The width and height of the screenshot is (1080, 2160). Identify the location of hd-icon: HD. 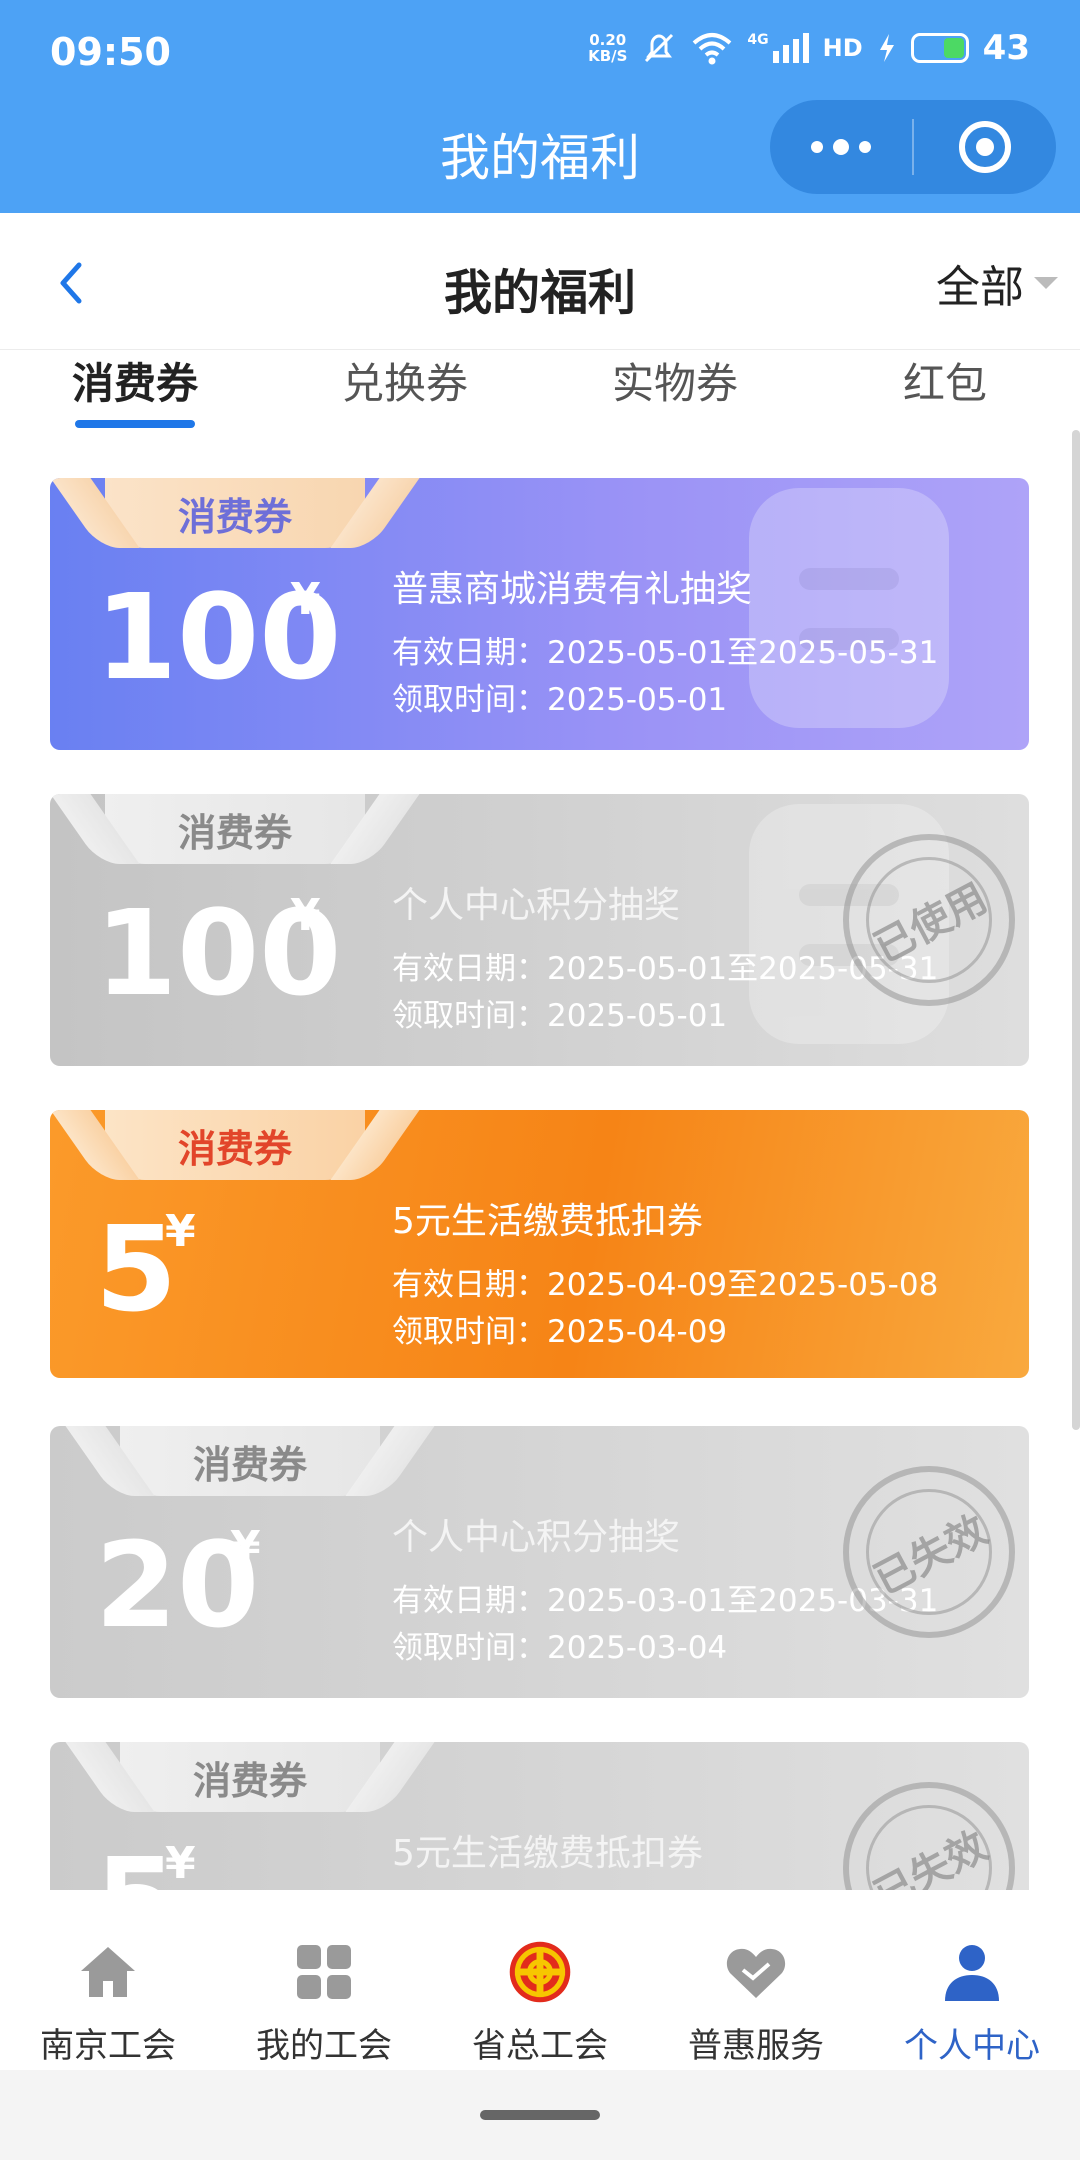
(842, 48).